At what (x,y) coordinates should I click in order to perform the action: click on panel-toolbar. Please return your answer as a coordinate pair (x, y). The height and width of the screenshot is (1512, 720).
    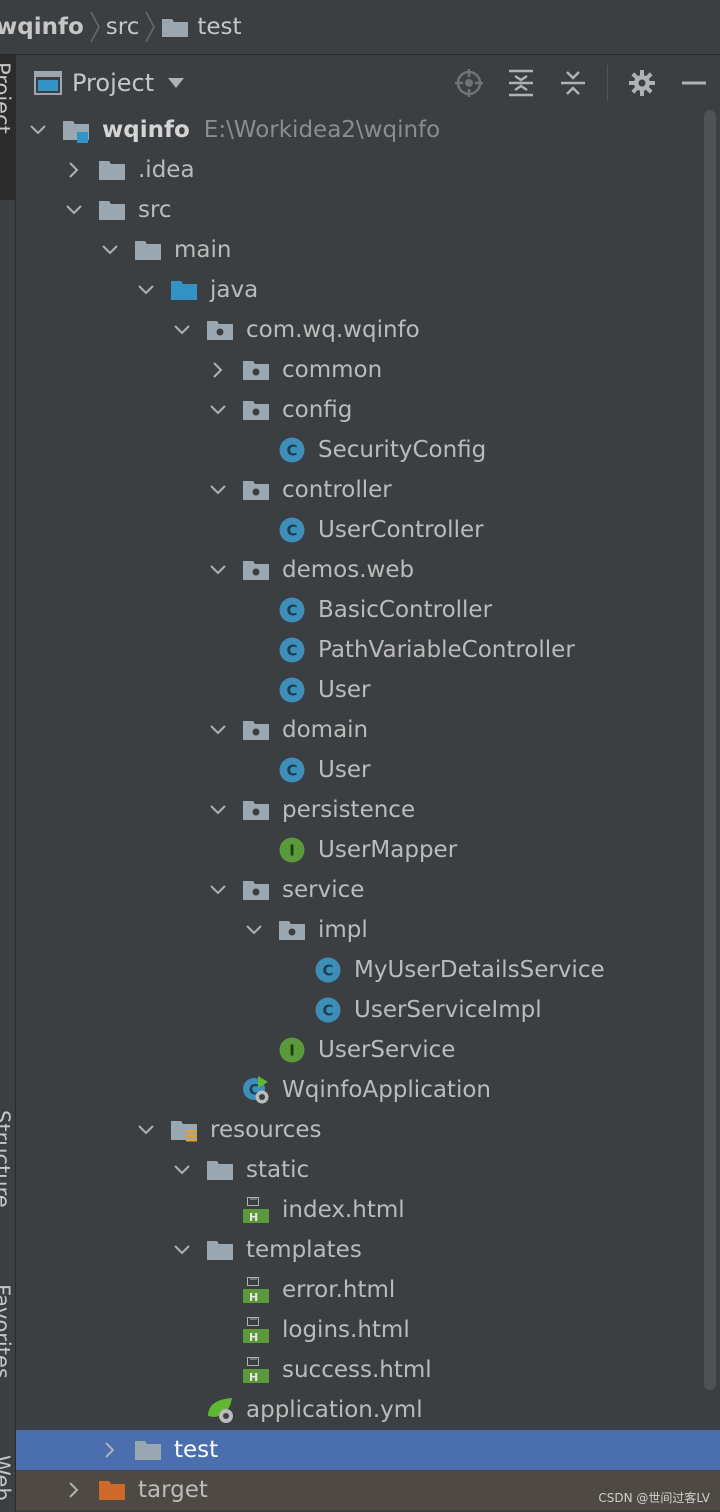
    Looking at the image, I should click on (581, 82).